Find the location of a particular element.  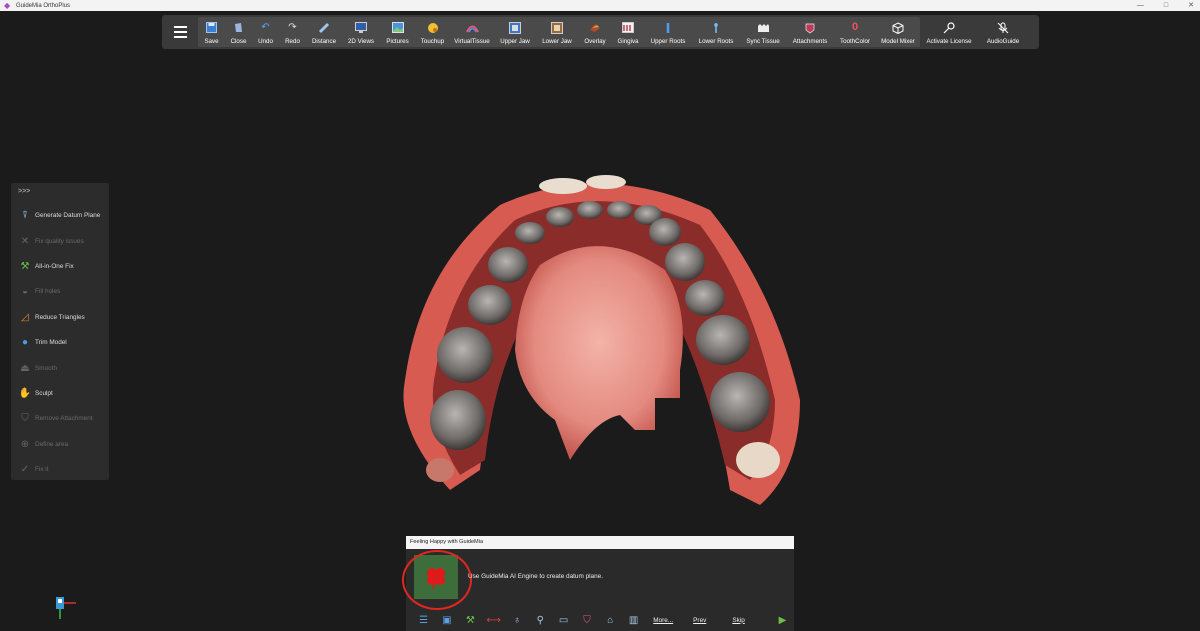

side-item-define-area: ⊕ Define area is located at coordinates (60, 444).